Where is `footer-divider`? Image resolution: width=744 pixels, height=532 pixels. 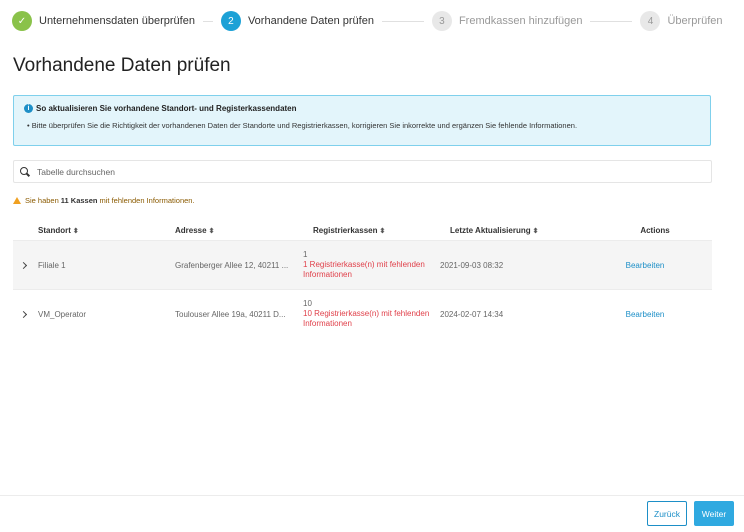
footer-divider is located at coordinates (372, 495).